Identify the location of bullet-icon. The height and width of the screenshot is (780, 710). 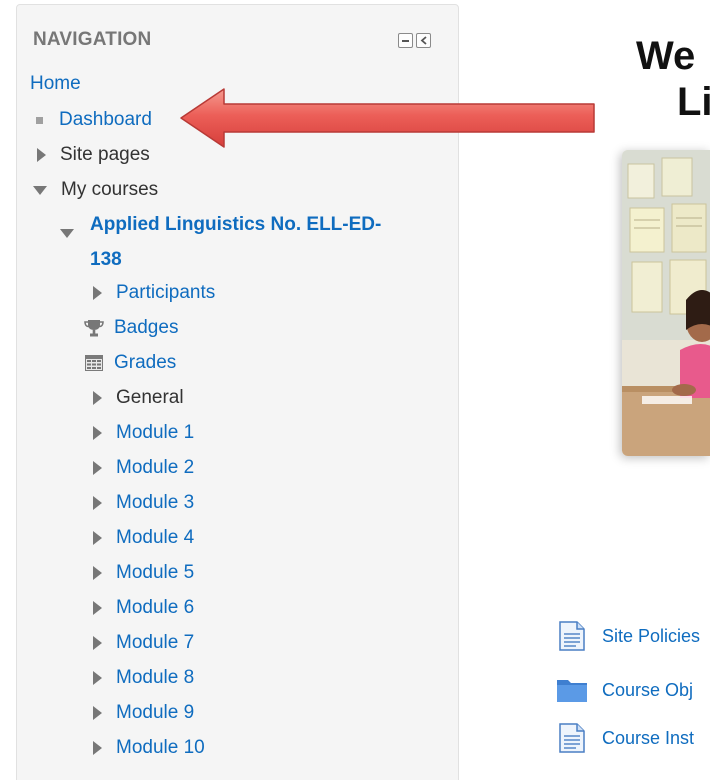
(39, 120).